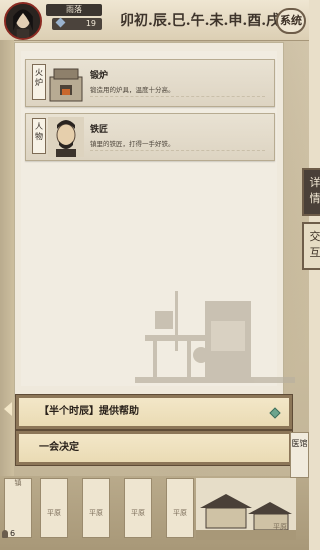 The image size is (320, 550). Describe the element at coordinates (99, 130) in the screenshot. I see `card-blacksmith-title: 铁匠` at that location.